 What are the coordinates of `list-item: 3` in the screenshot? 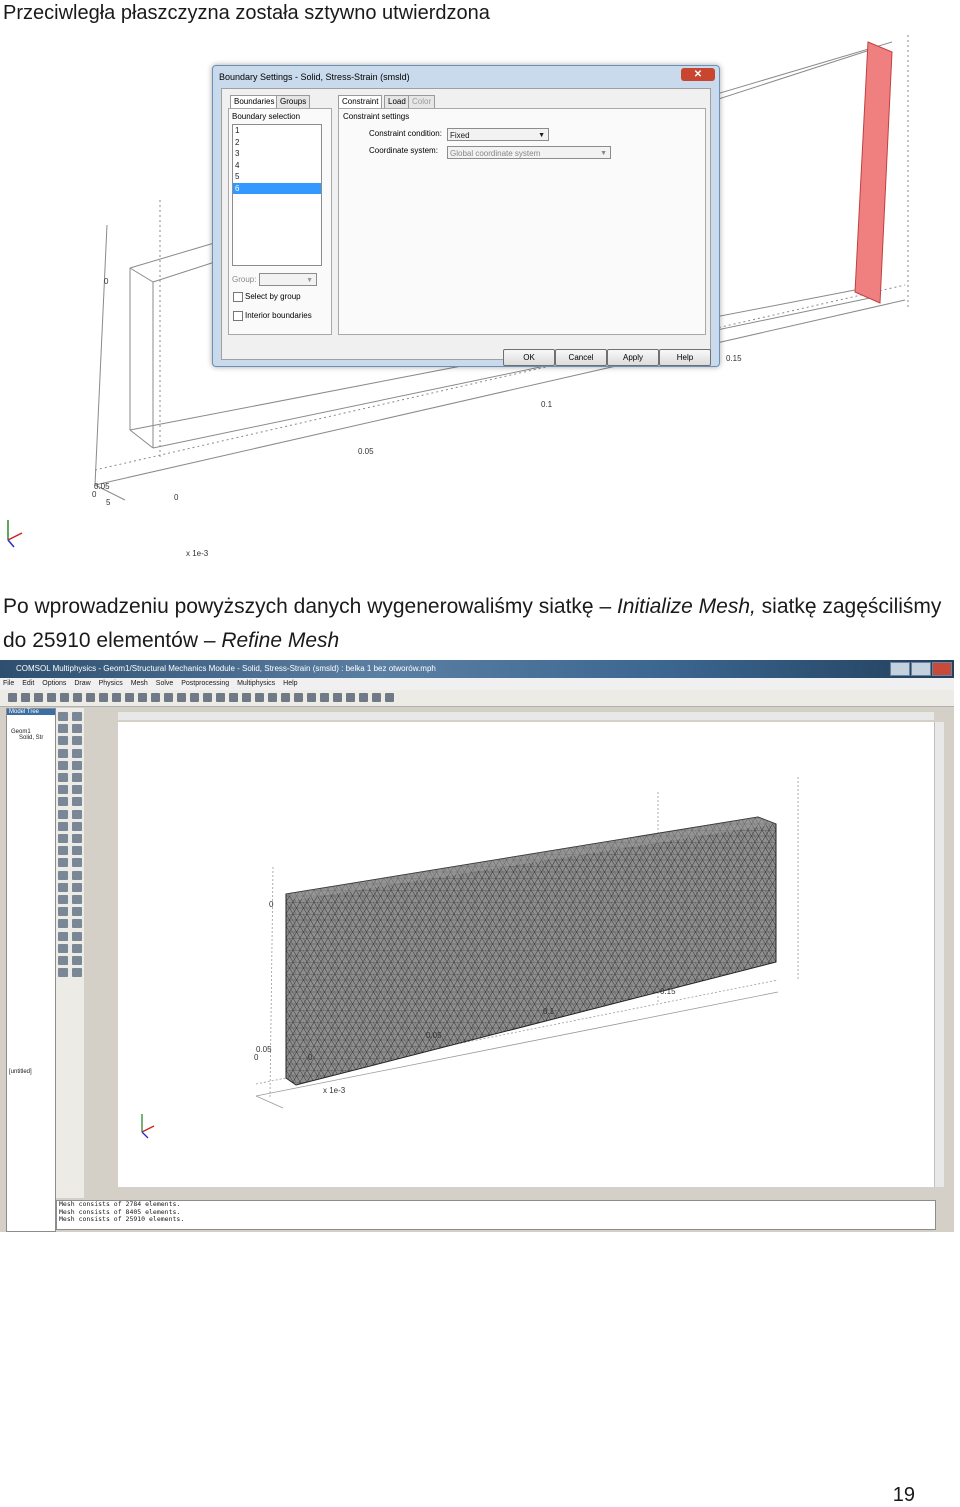 It's located at (277, 154).